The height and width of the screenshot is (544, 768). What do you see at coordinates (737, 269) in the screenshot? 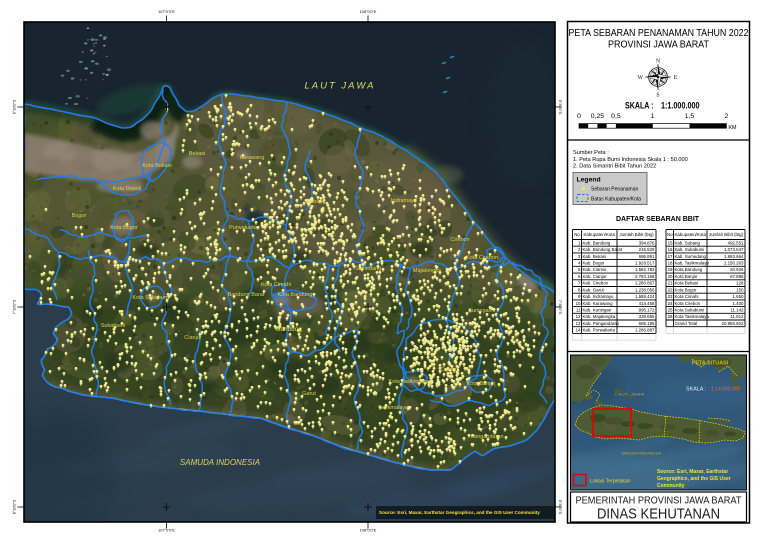
I see `svg-text: 20.926` at bounding box center [737, 269].